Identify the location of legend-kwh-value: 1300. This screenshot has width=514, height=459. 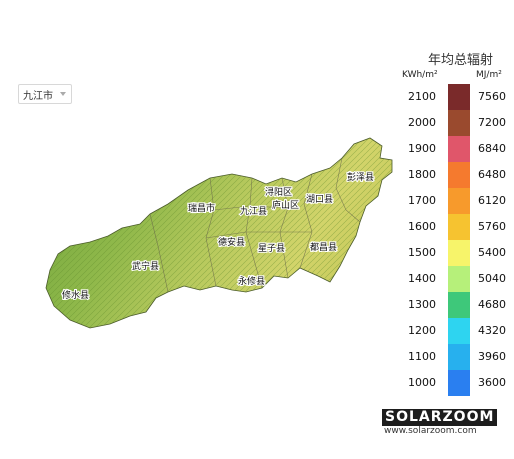
(422, 304).